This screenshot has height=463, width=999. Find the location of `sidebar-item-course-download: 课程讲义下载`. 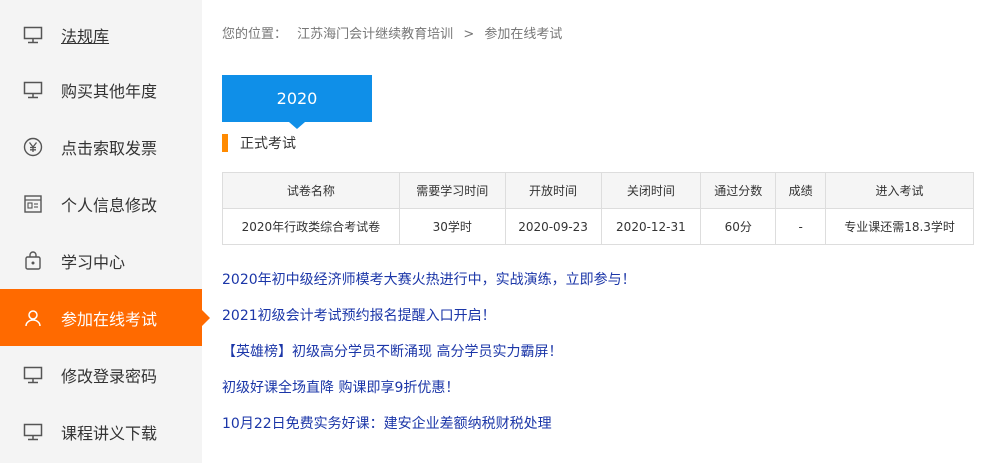

sidebar-item-course-download: 课程讲义下载 is located at coordinates (101, 431).